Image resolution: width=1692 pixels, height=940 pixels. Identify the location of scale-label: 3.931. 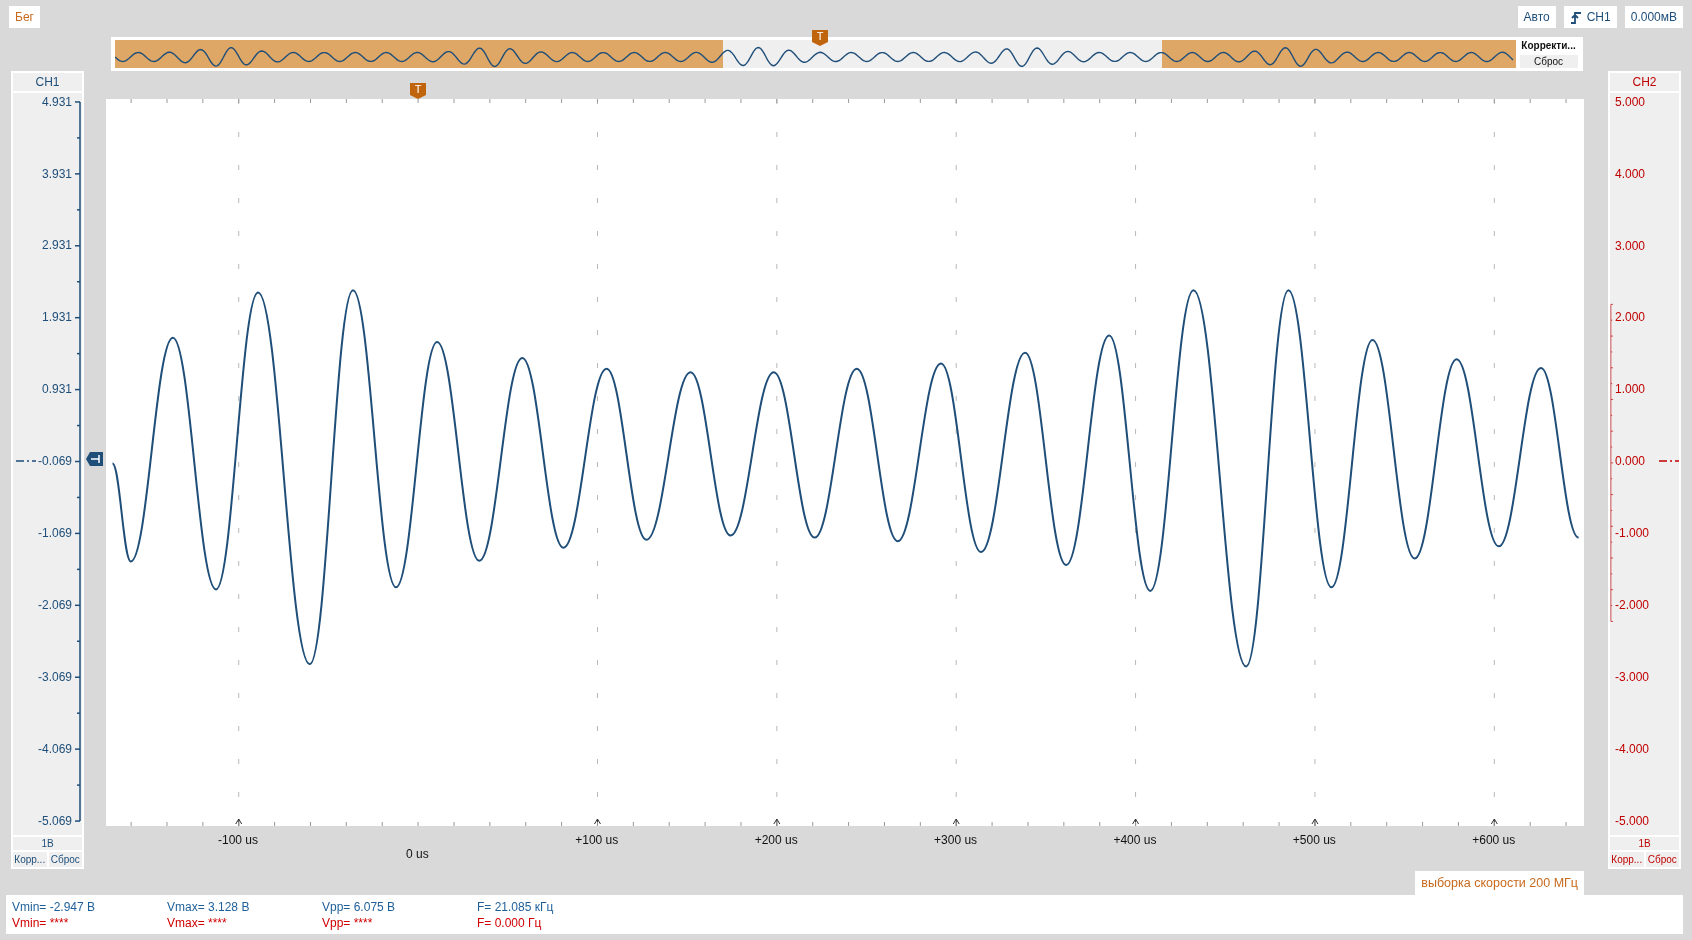
(56, 173).